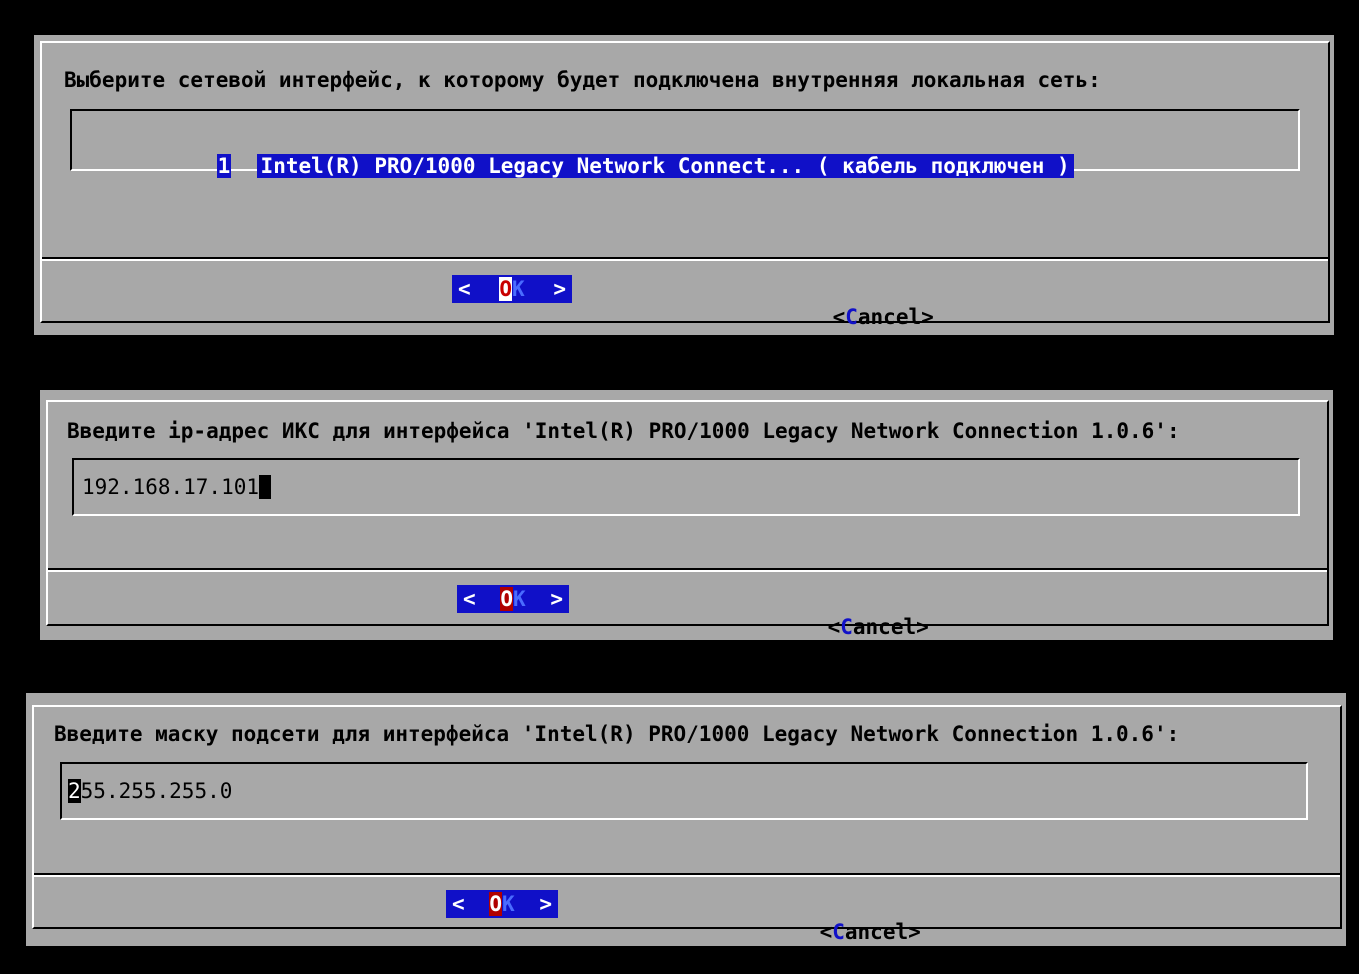 The width and height of the screenshot is (1359, 974). Describe the element at coordinates (171, 487) in the screenshot. I see `ip-address-text: 192.168.17.101` at that location.